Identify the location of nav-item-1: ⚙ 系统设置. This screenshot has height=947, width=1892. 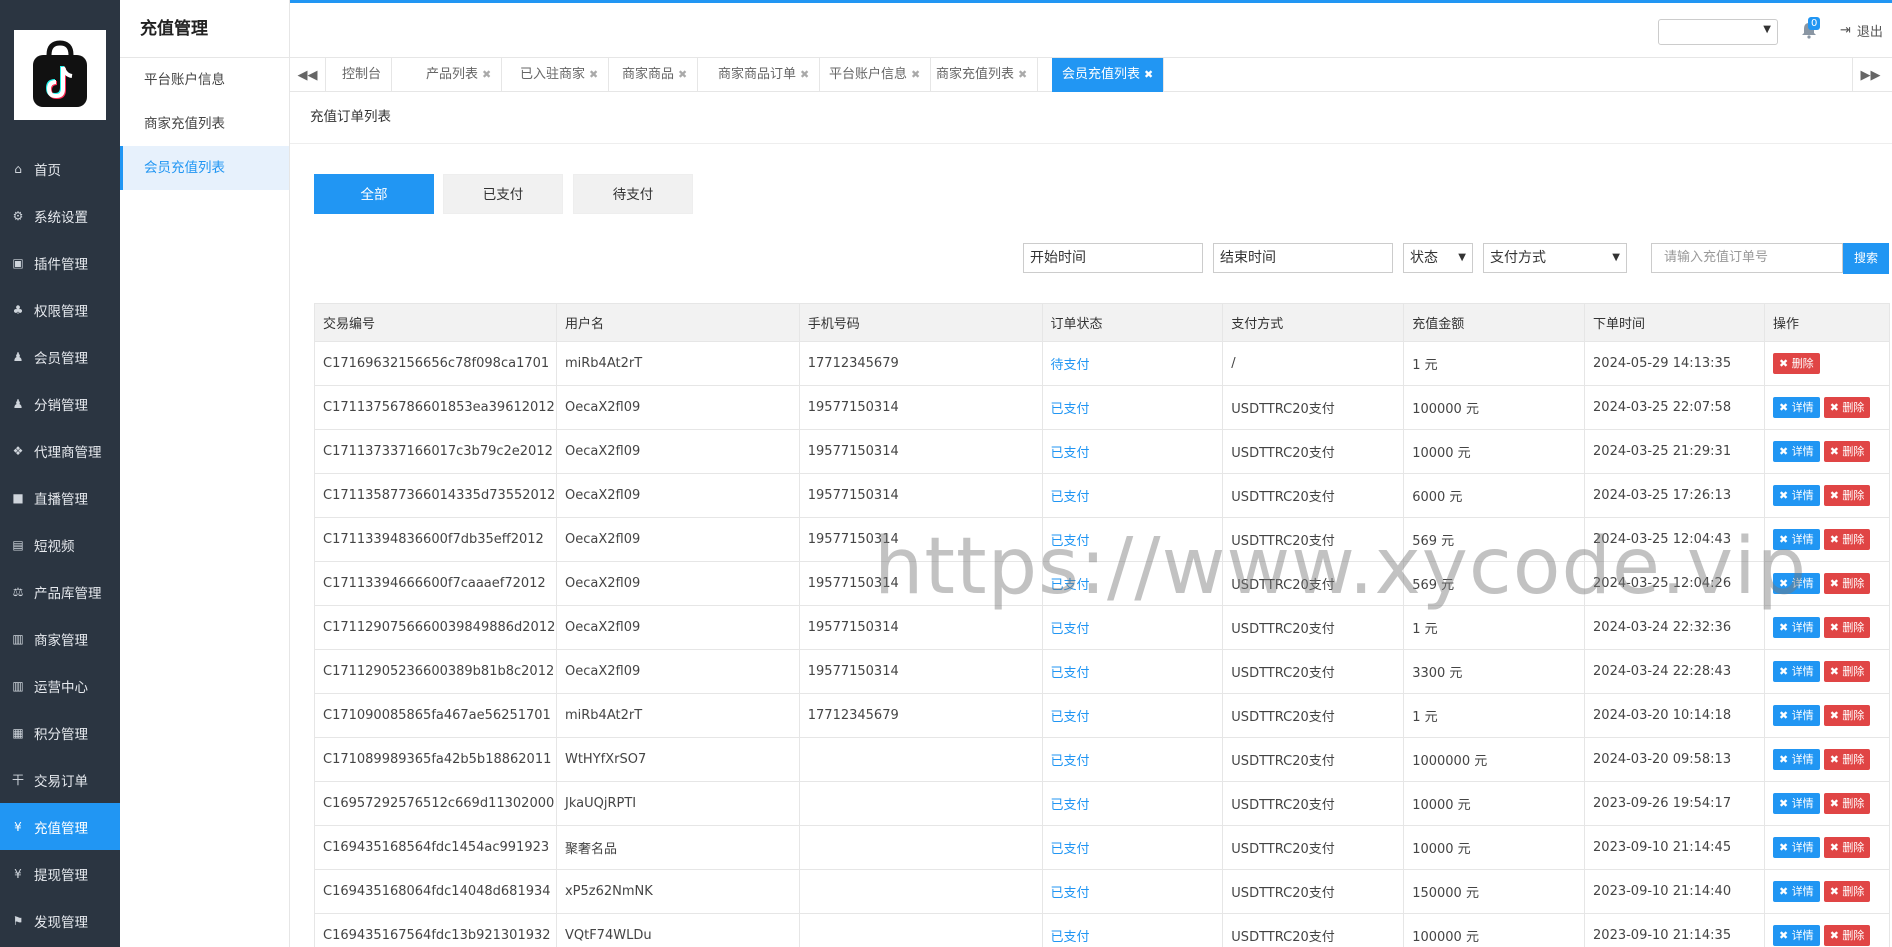
(60, 215).